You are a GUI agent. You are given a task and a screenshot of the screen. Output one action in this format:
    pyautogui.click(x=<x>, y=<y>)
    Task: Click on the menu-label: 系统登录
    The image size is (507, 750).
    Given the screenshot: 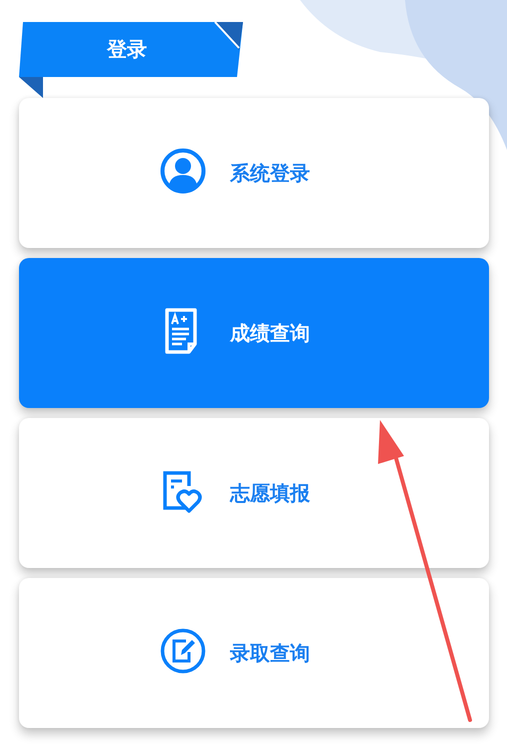 What is the action you would take?
    pyautogui.click(x=270, y=173)
    